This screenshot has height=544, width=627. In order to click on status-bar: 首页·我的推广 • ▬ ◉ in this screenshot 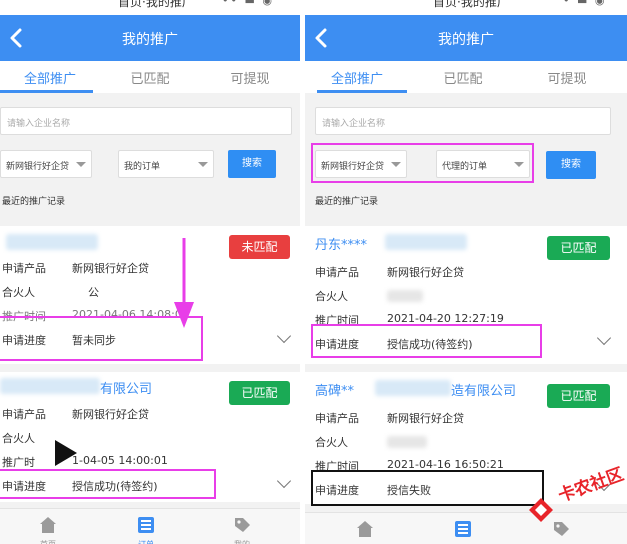, I will do `click(466, 7)`.